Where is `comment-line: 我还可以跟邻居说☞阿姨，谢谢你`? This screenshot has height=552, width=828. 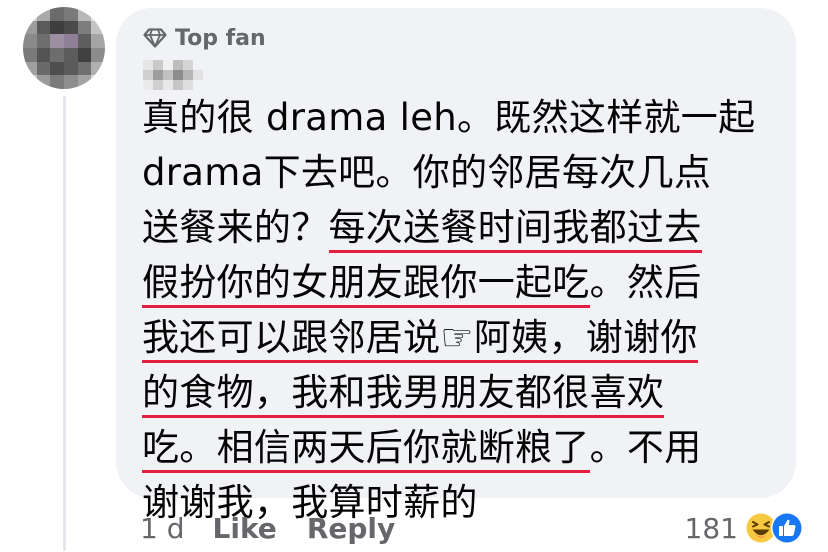 comment-line: 我还可以跟邻居说☞阿姨，谢谢你 is located at coordinates (467, 337).